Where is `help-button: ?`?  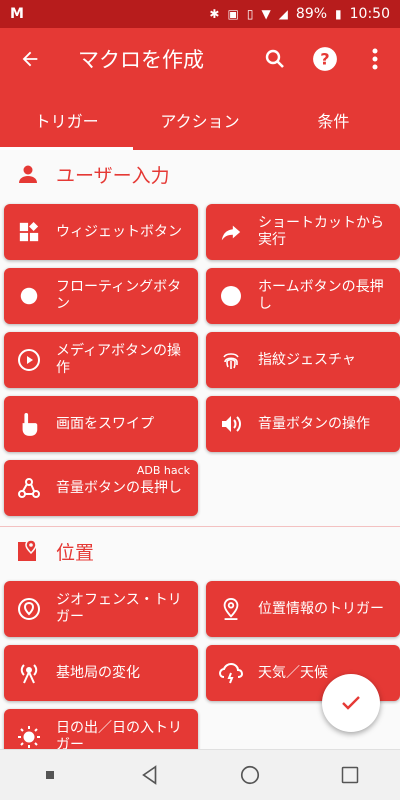
help-button: ? is located at coordinates (325, 59).